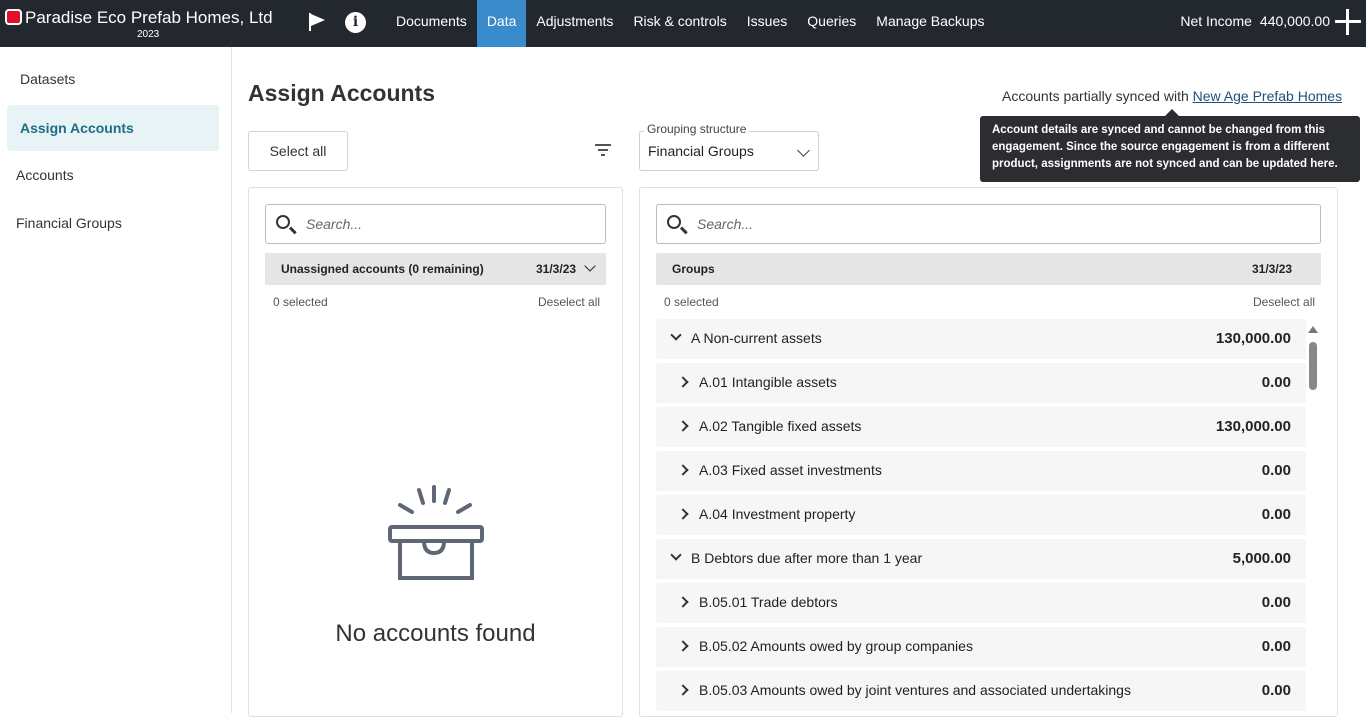 The image size is (1366, 717). I want to click on scrollbar-thumb, so click(1313, 366).